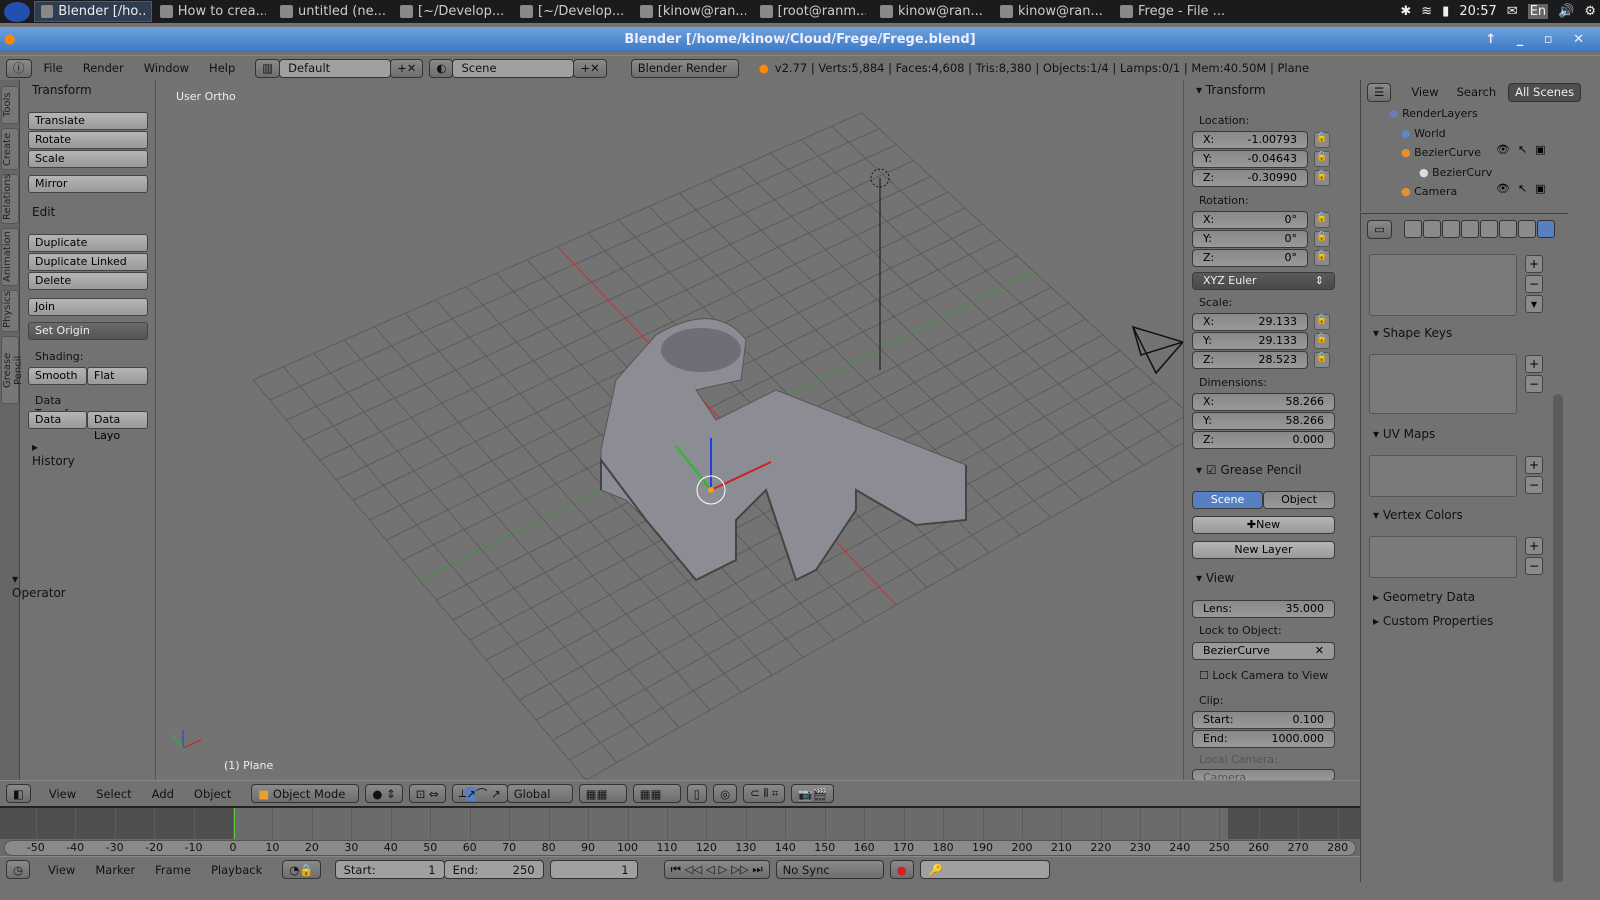 Image resolution: width=1600 pixels, height=900 pixels. Describe the element at coordinates (53, 454) in the screenshot. I see `history-panel-title: ▸ History` at that location.